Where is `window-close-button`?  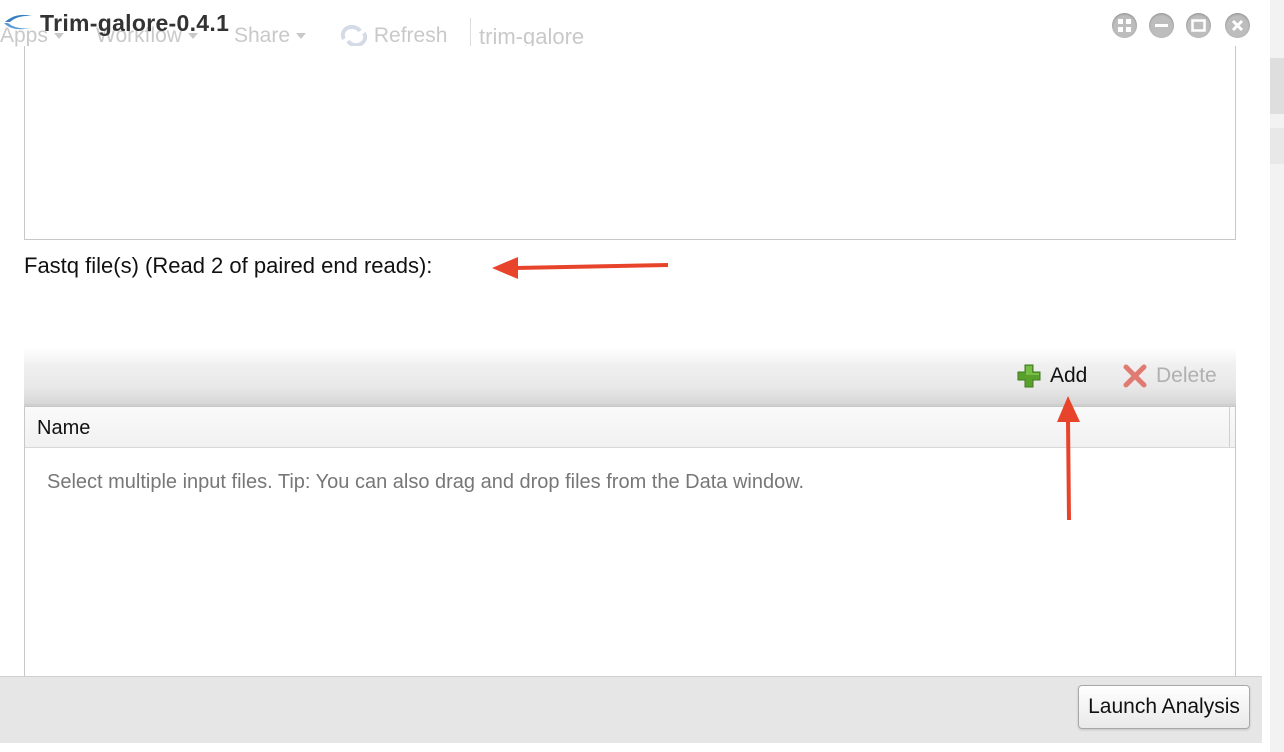
window-close-button is located at coordinates (1237, 25).